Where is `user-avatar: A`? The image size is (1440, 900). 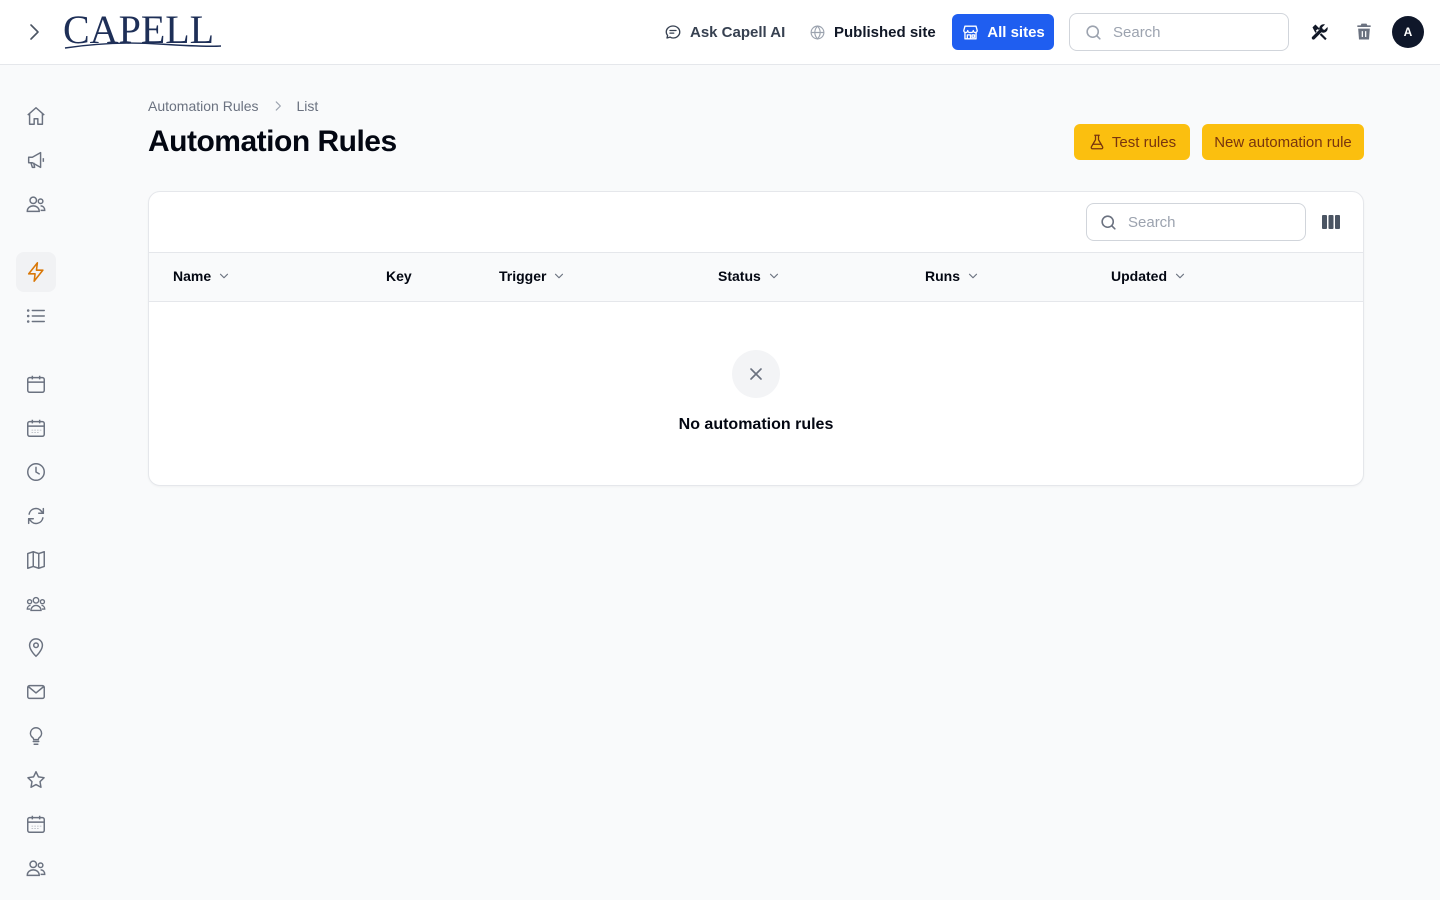 user-avatar: A is located at coordinates (1408, 32).